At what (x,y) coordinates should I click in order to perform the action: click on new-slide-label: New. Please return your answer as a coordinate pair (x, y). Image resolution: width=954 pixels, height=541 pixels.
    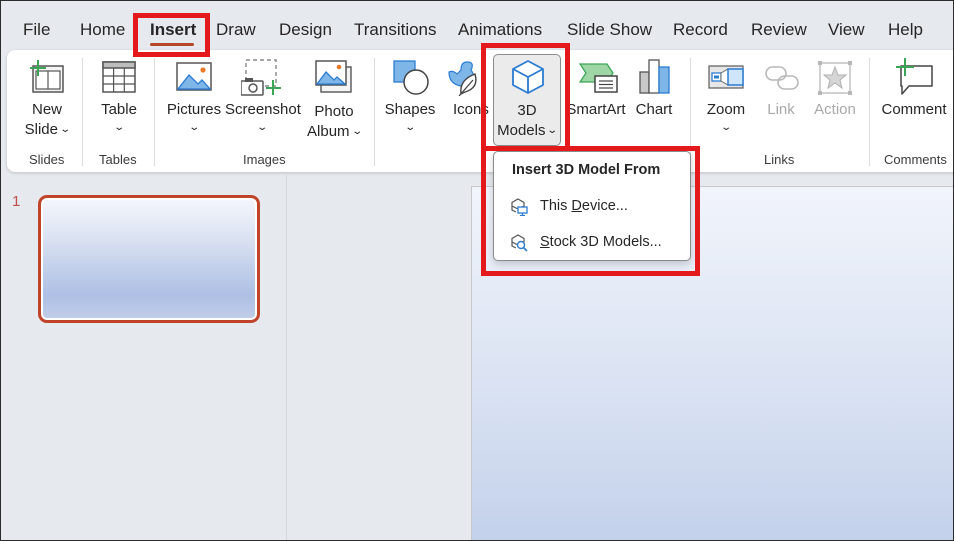
    Looking at the image, I should click on (46, 109).